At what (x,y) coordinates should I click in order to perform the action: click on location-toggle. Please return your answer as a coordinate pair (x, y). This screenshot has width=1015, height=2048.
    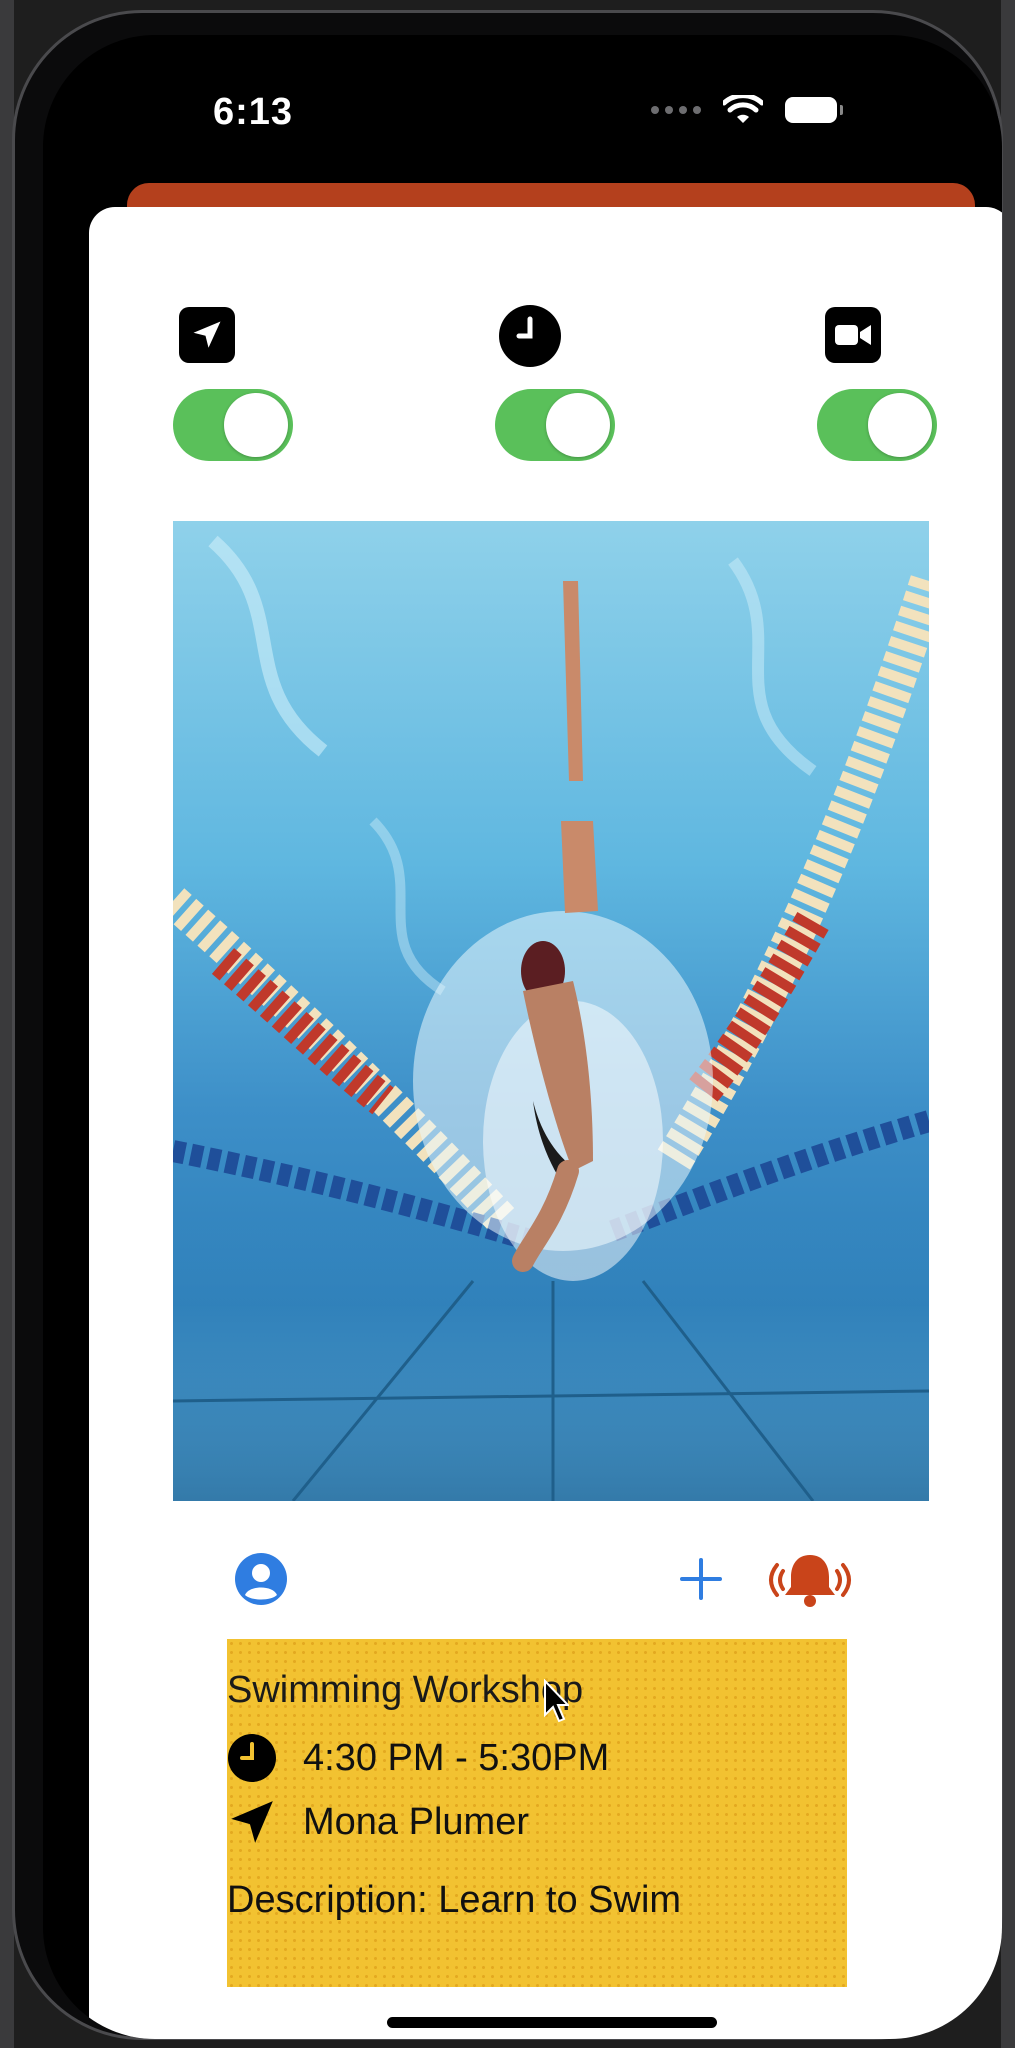
    Looking at the image, I should click on (233, 425).